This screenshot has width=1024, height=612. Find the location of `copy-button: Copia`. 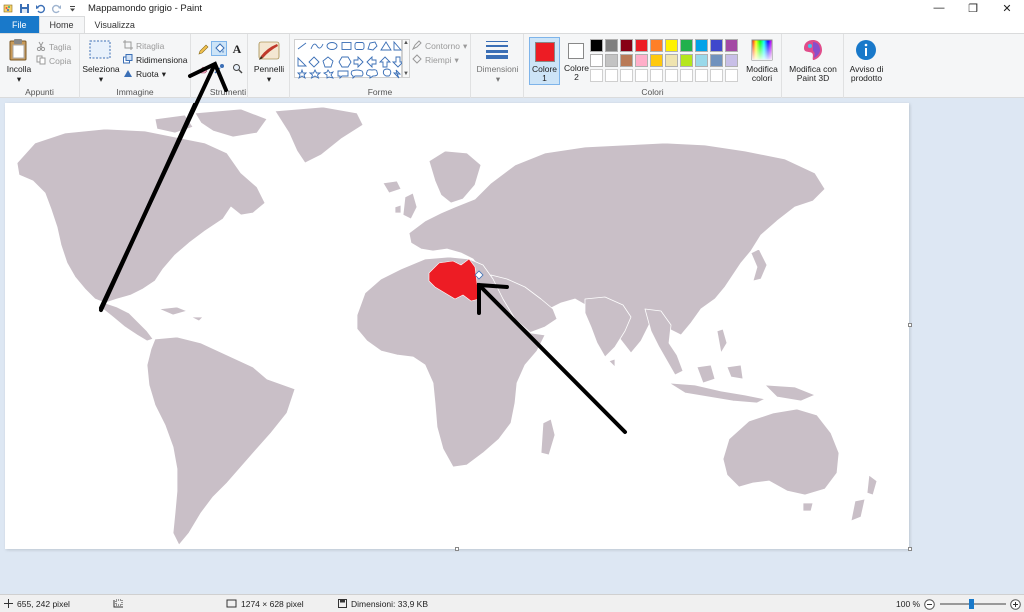

copy-button: Copia is located at coordinates (53, 61).